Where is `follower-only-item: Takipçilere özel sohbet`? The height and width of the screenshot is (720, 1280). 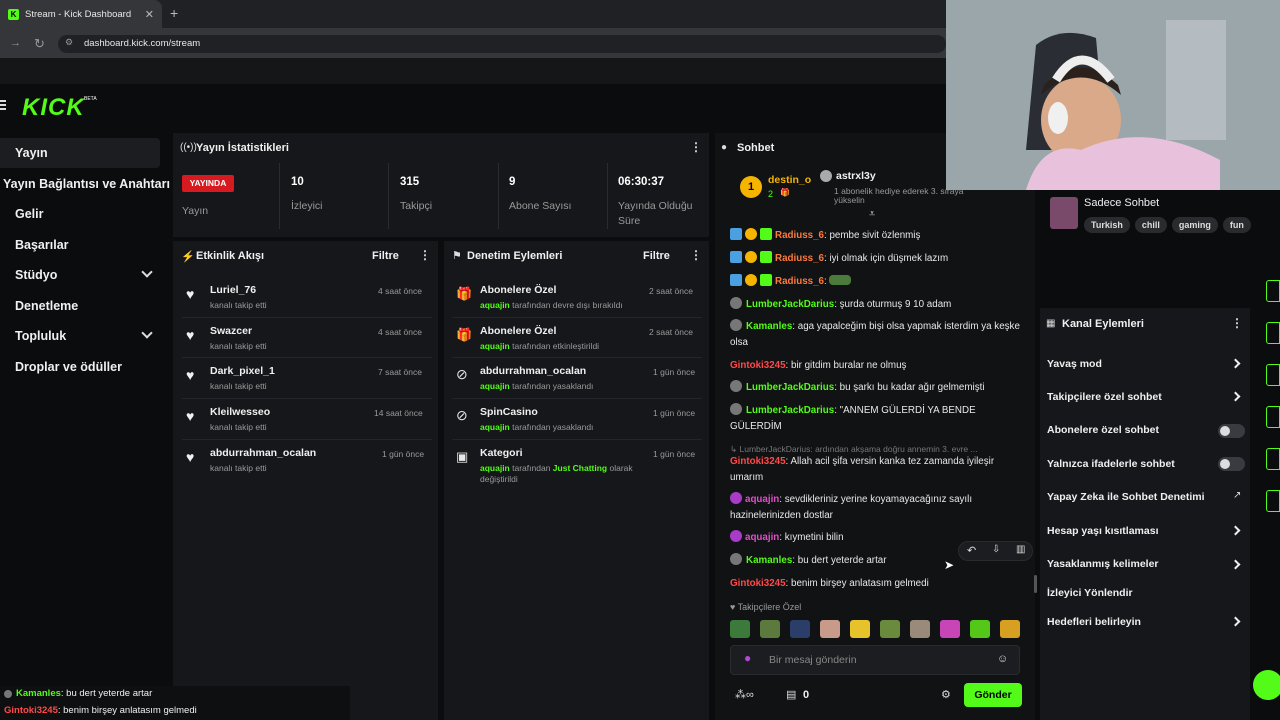
follower-only-item: Takipçilere özel sohbet is located at coordinates (1104, 397).